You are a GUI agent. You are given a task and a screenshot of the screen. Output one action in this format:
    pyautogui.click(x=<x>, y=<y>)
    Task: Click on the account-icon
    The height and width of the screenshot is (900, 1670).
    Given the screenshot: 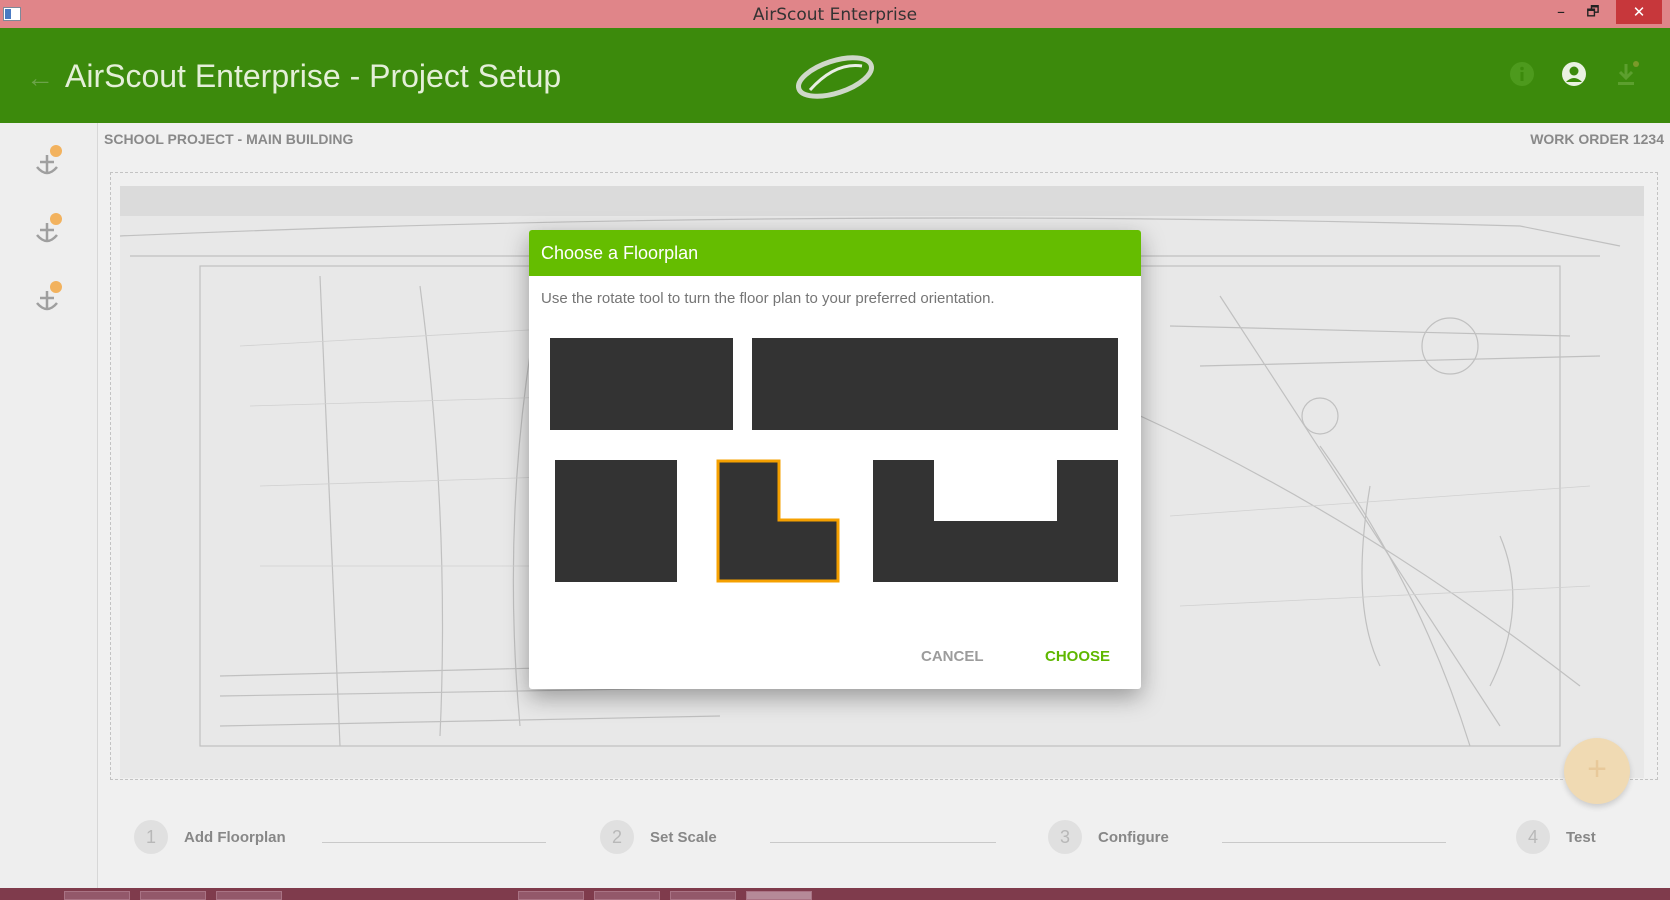 What is the action you would take?
    pyautogui.click(x=1574, y=74)
    